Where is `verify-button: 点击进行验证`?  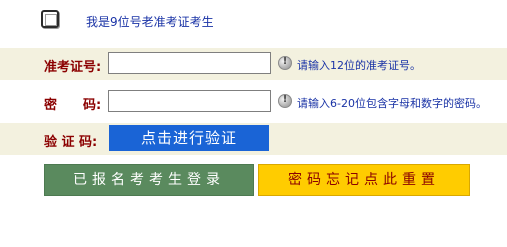 verify-button: 点击进行验证 is located at coordinates (189, 138).